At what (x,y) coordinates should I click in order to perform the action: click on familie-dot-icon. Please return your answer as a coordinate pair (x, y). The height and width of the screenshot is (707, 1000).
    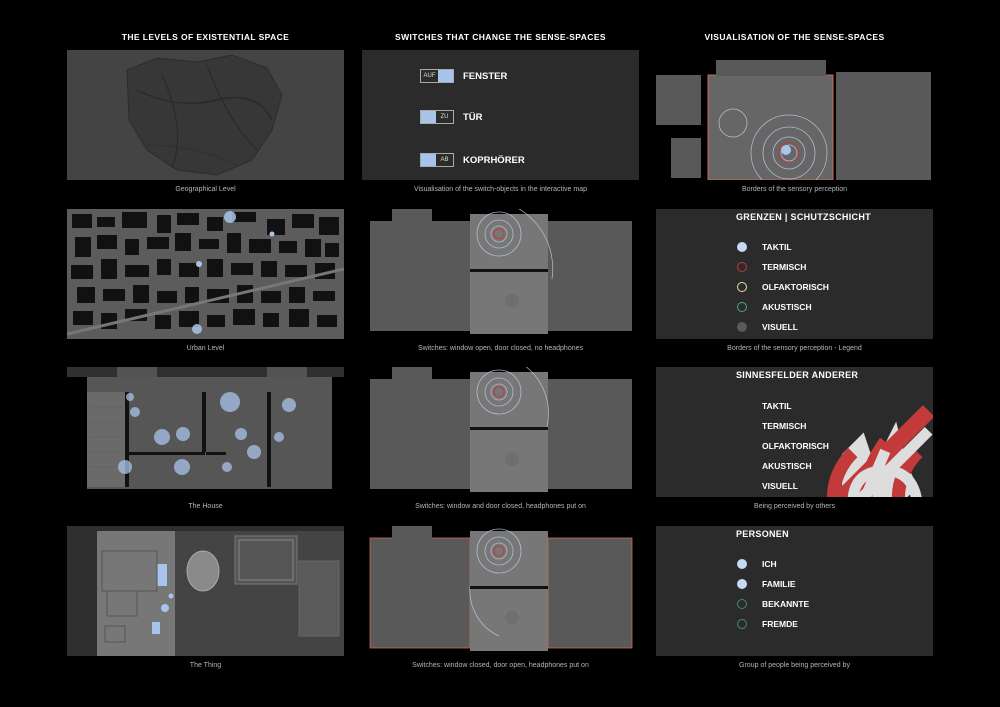
    Looking at the image, I should click on (742, 584).